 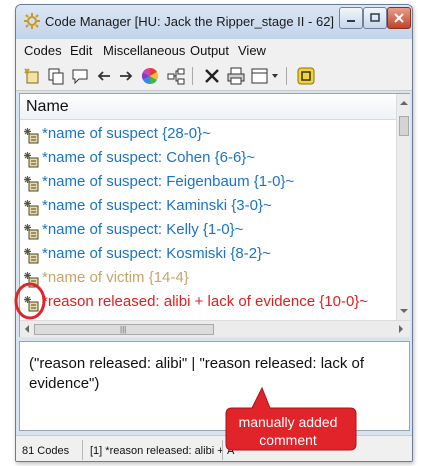 I want to click on code-label: *name of victim {14-4}, so click(x=115, y=277).